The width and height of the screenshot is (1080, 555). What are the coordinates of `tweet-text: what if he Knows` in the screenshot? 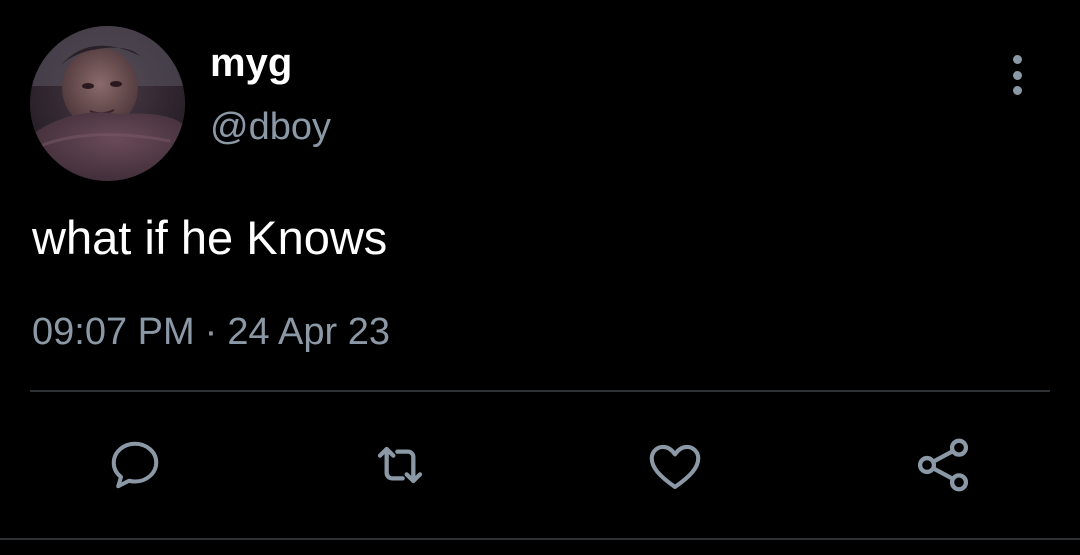 It's located at (210, 237).